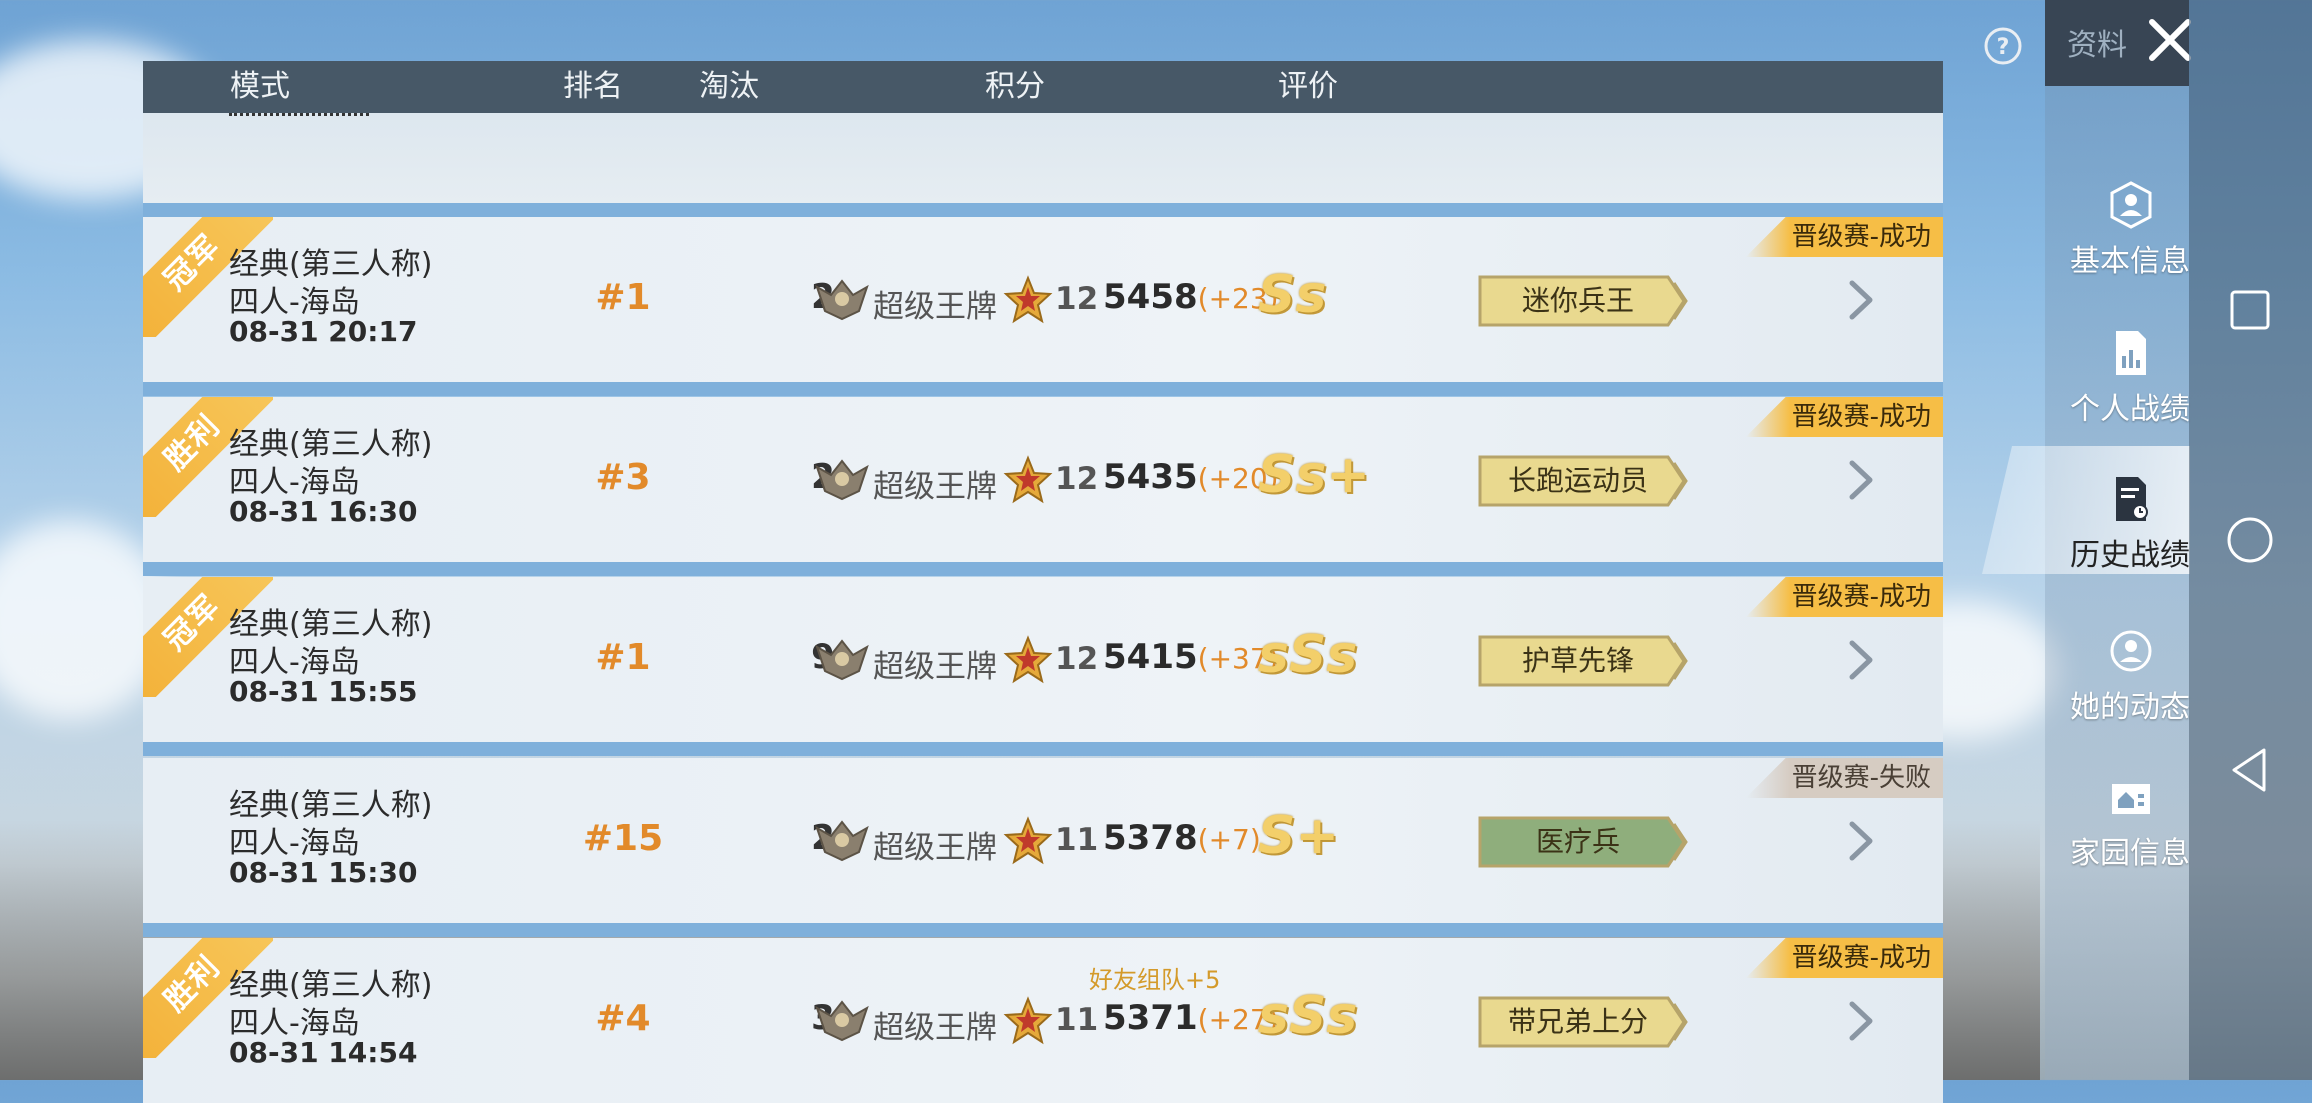  What do you see at coordinates (1577, 841) in the screenshot?
I see `tag-label: 医疗兵` at bounding box center [1577, 841].